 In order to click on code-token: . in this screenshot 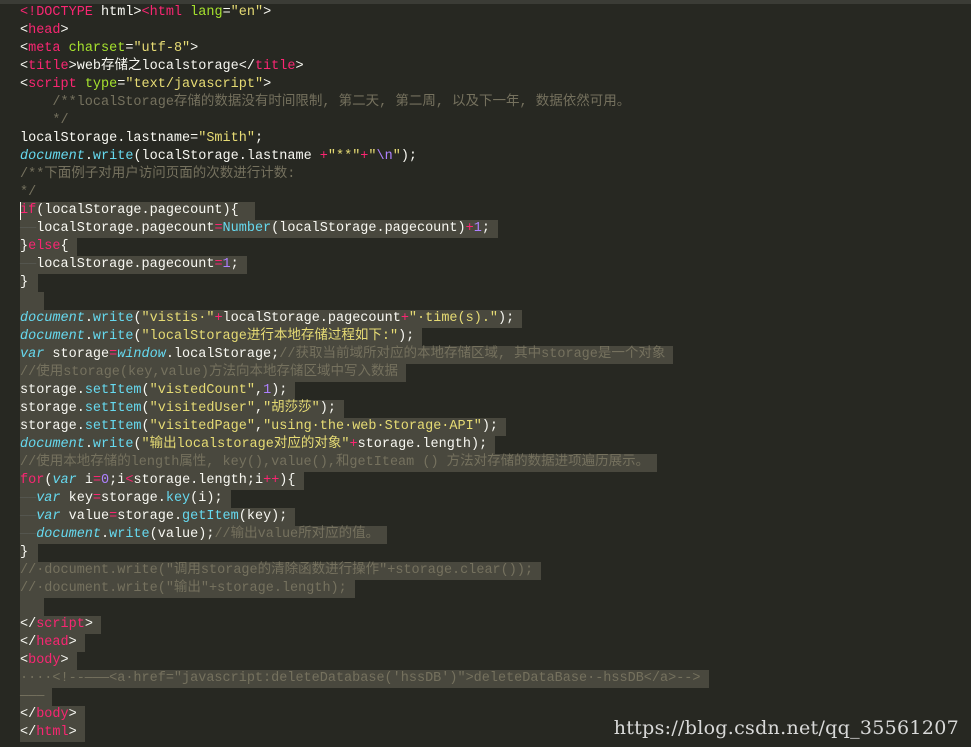, I will do `click(105, 534)`.